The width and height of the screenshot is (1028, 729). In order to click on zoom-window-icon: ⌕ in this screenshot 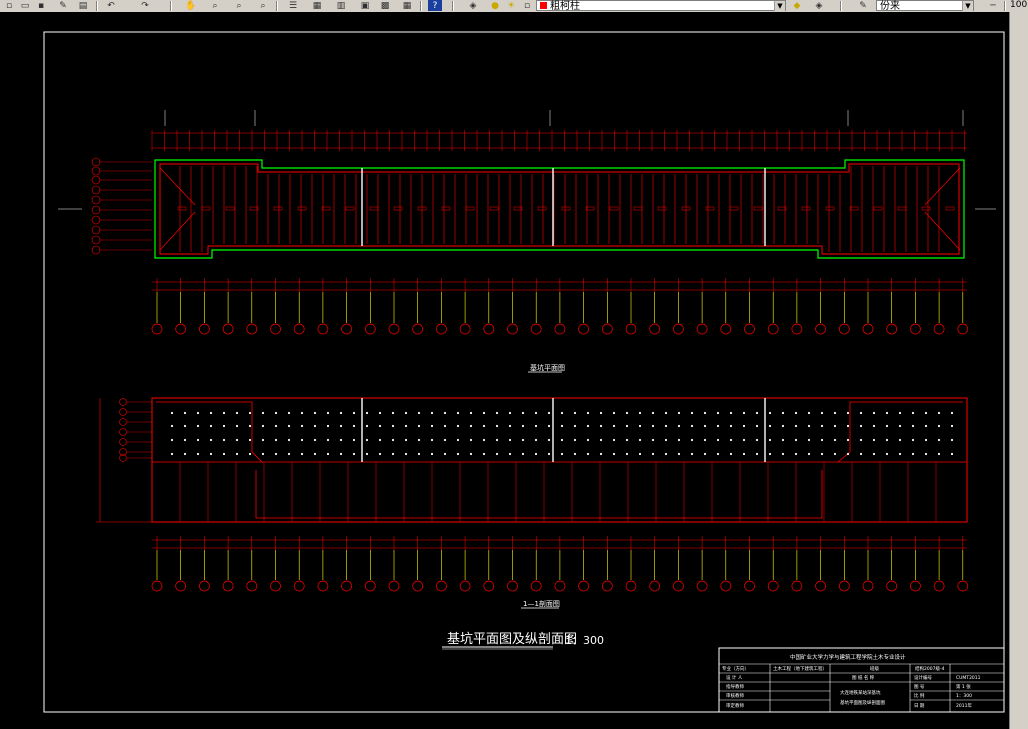, I will do `click(239, 5)`.